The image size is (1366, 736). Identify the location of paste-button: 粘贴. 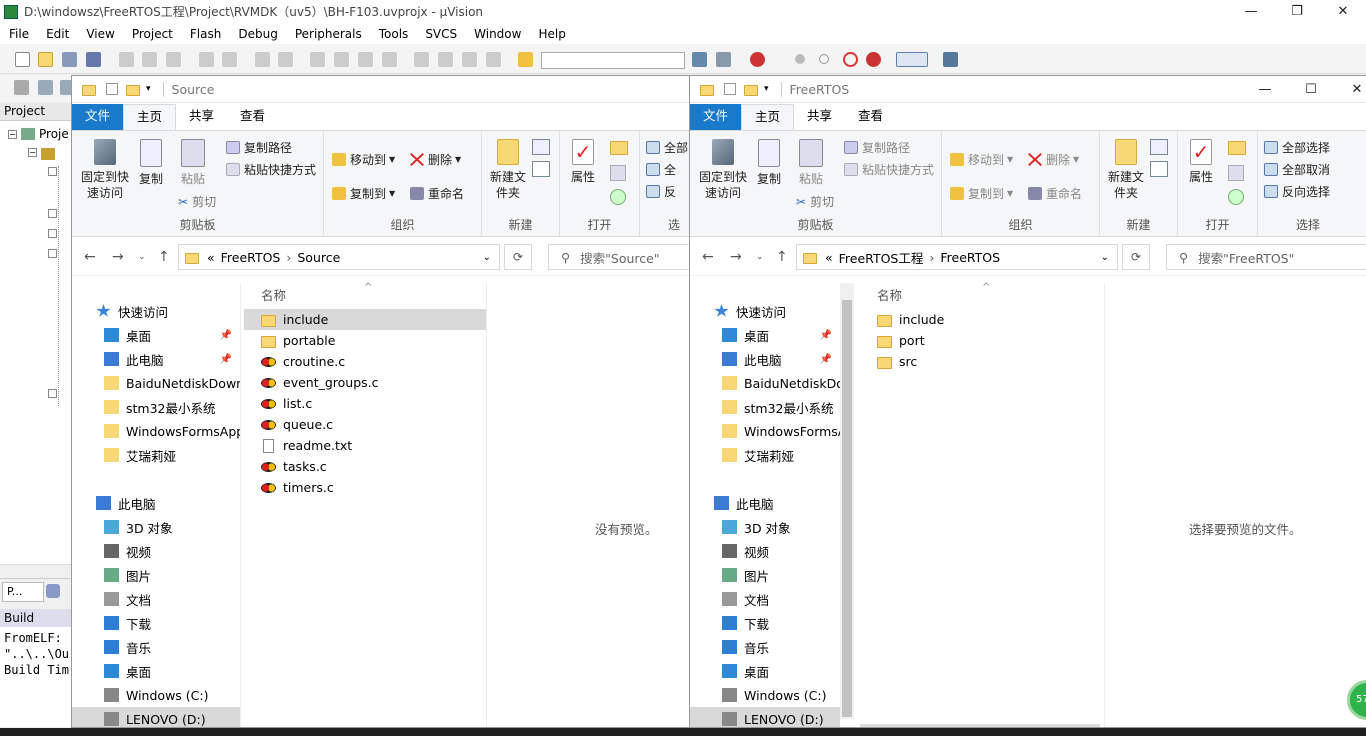
(193, 163).